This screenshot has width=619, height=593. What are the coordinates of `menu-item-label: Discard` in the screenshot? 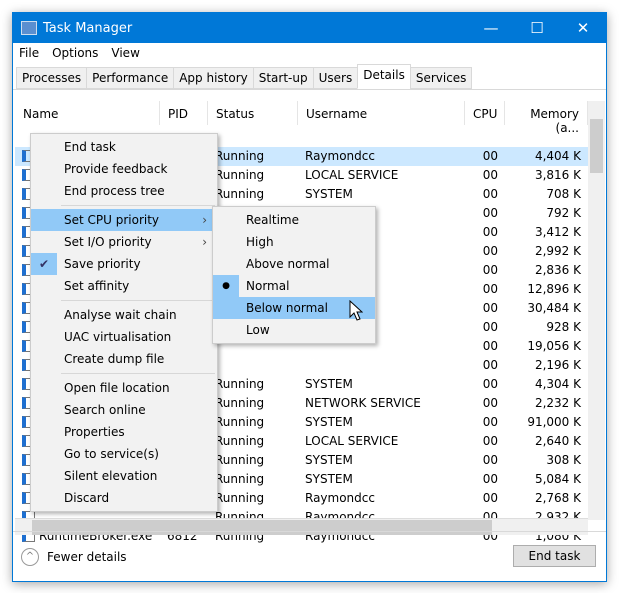 It's located at (87, 498).